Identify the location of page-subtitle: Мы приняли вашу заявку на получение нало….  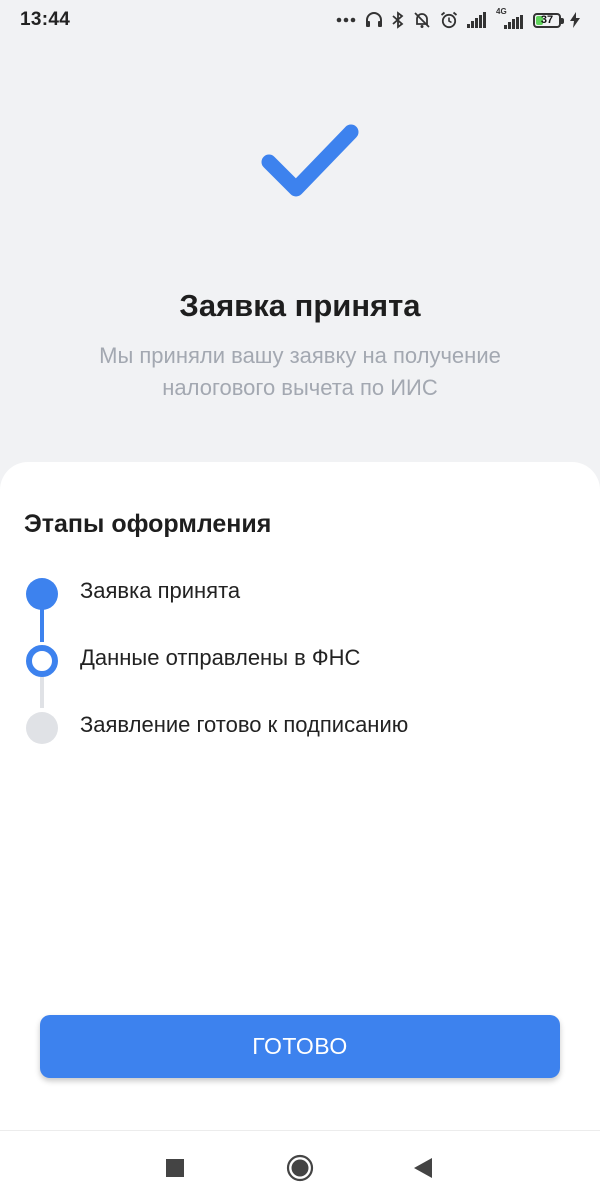
(300, 371).